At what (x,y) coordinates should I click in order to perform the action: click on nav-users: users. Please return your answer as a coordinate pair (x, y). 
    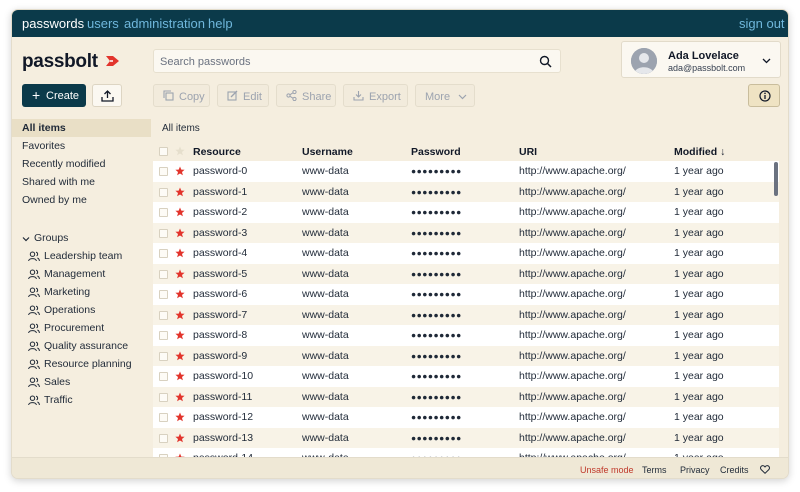
    Looking at the image, I should click on (103, 23).